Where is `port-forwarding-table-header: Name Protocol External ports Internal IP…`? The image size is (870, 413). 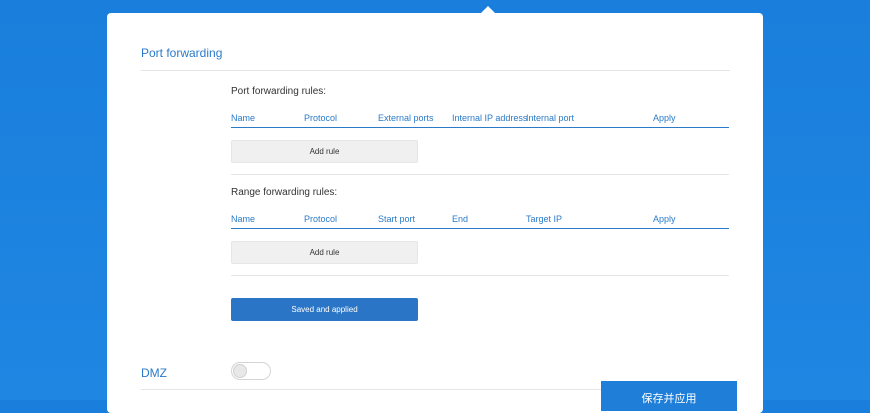 port-forwarding-table-header: Name Protocol External ports Internal IP… is located at coordinates (480, 120).